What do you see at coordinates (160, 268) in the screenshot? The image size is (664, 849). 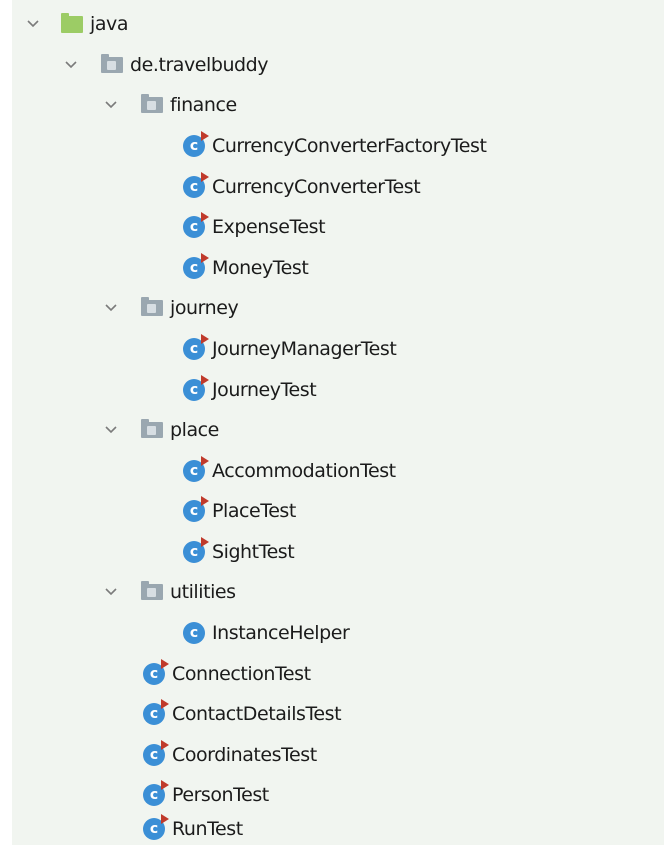 I see `tree-node-class: c MoneyTest` at bounding box center [160, 268].